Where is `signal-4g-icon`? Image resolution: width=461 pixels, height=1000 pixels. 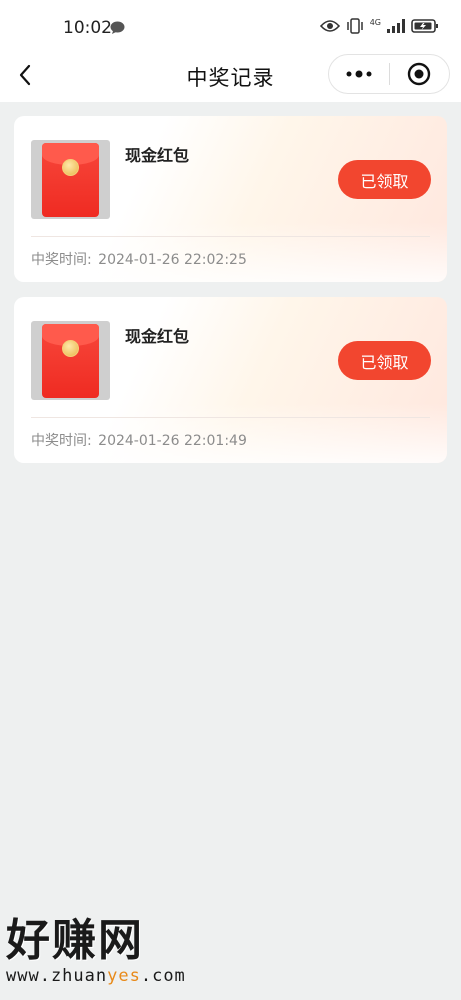 signal-4g-icon is located at coordinates (396, 26).